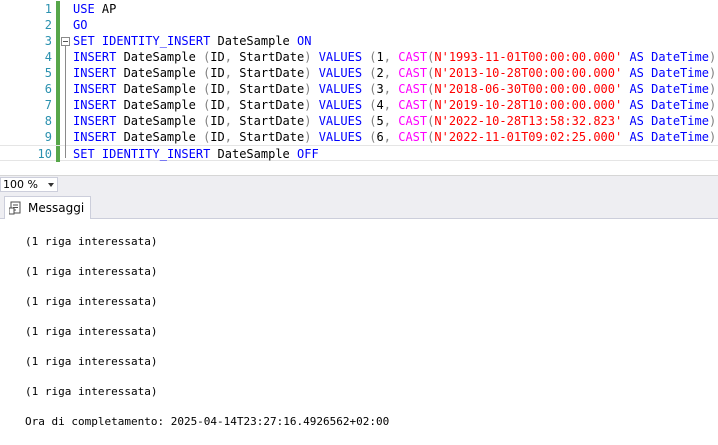  Describe the element at coordinates (48, 89) in the screenshot. I see `line-number: 6` at that location.